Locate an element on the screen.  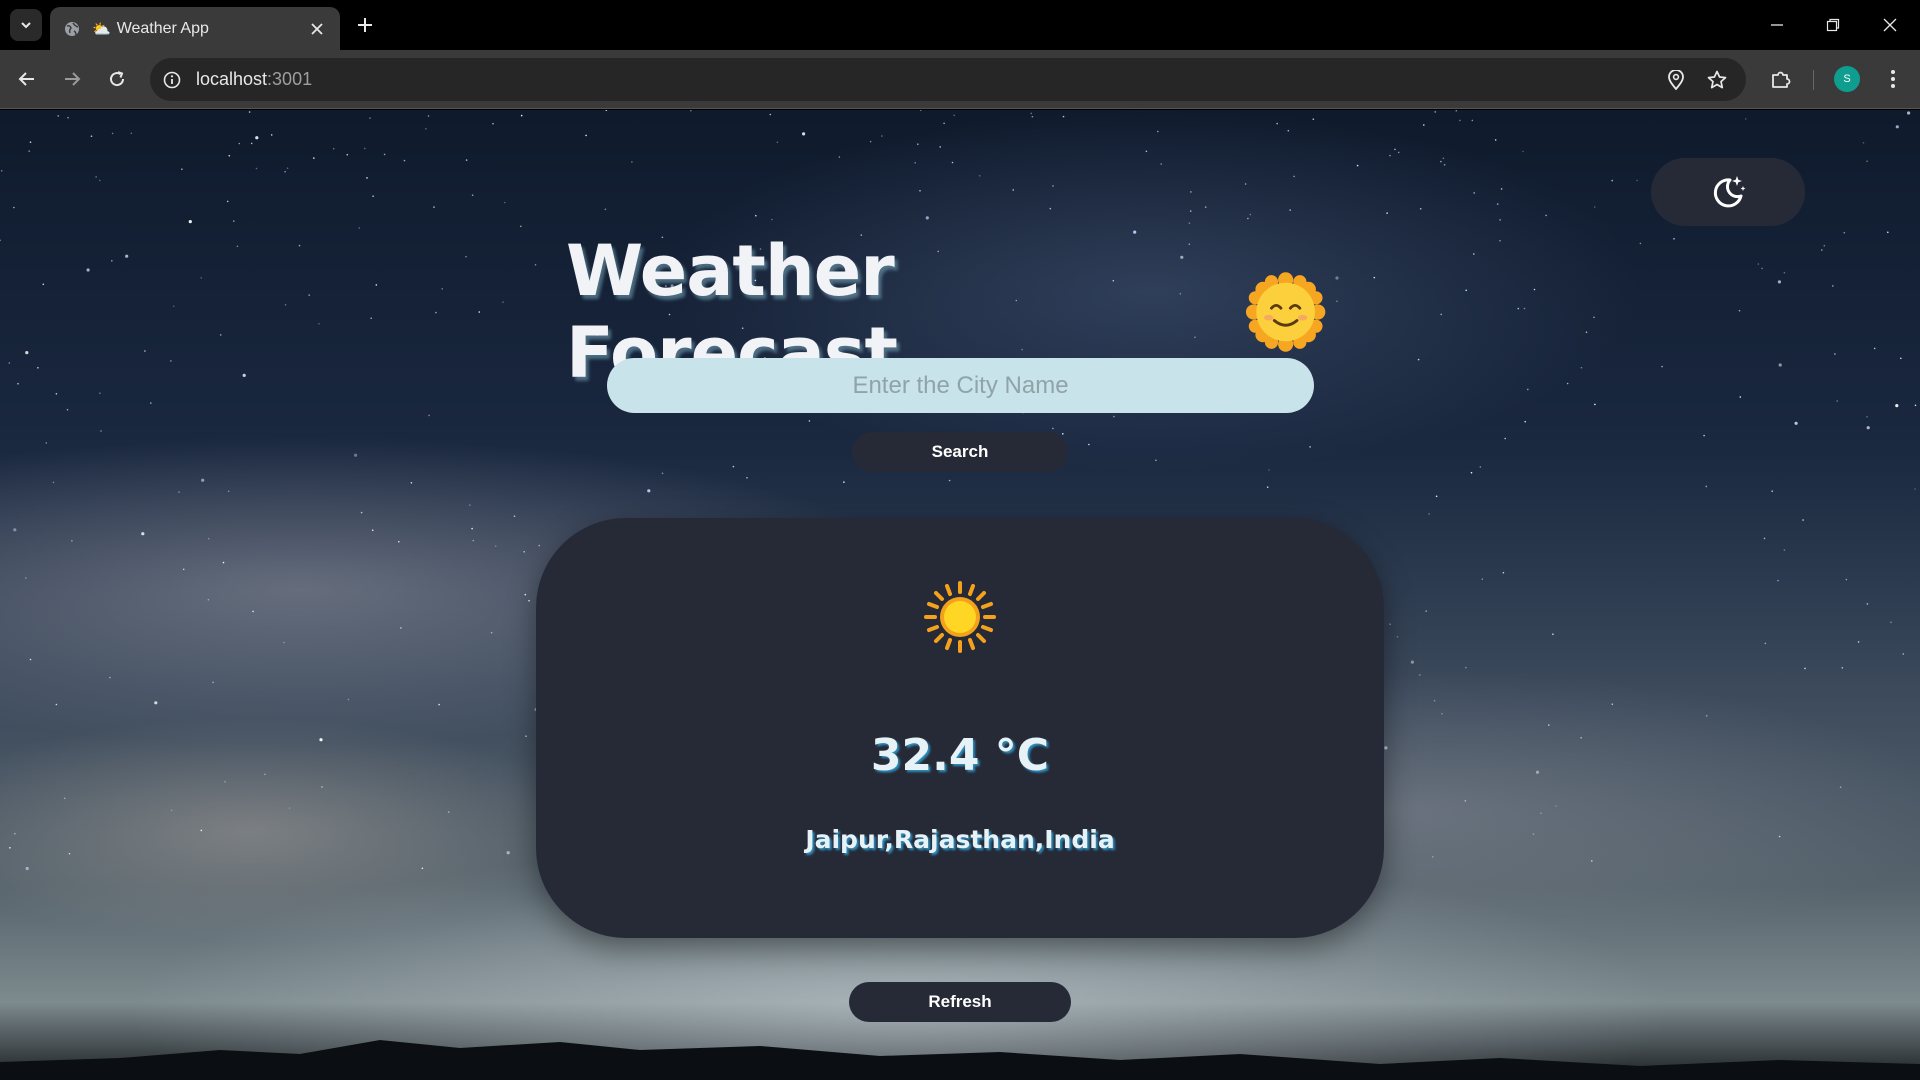
globe-icon is located at coordinates (72, 29).